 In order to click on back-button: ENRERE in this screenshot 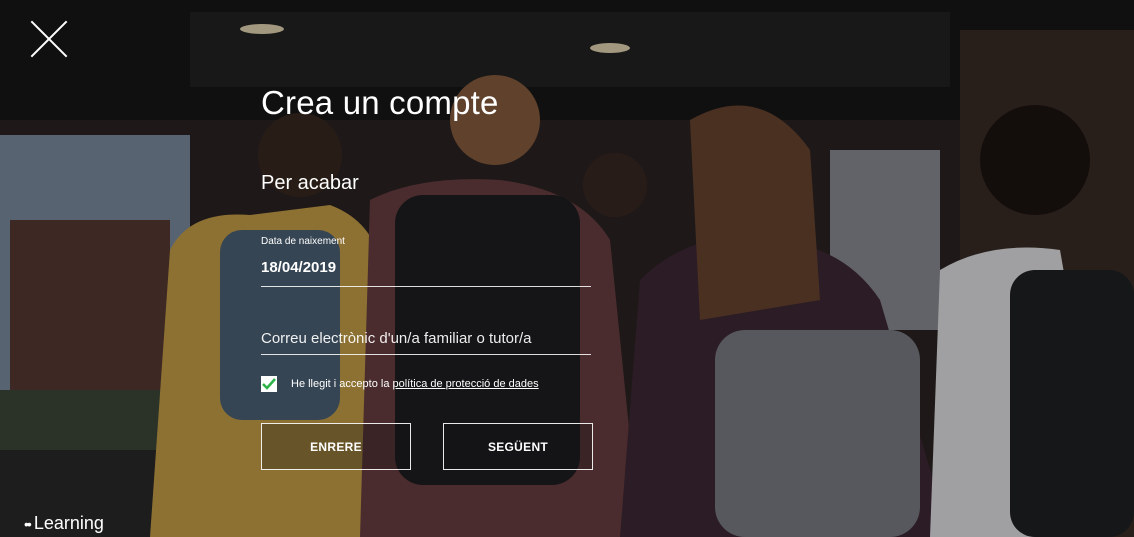, I will do `click(336, 446)`.